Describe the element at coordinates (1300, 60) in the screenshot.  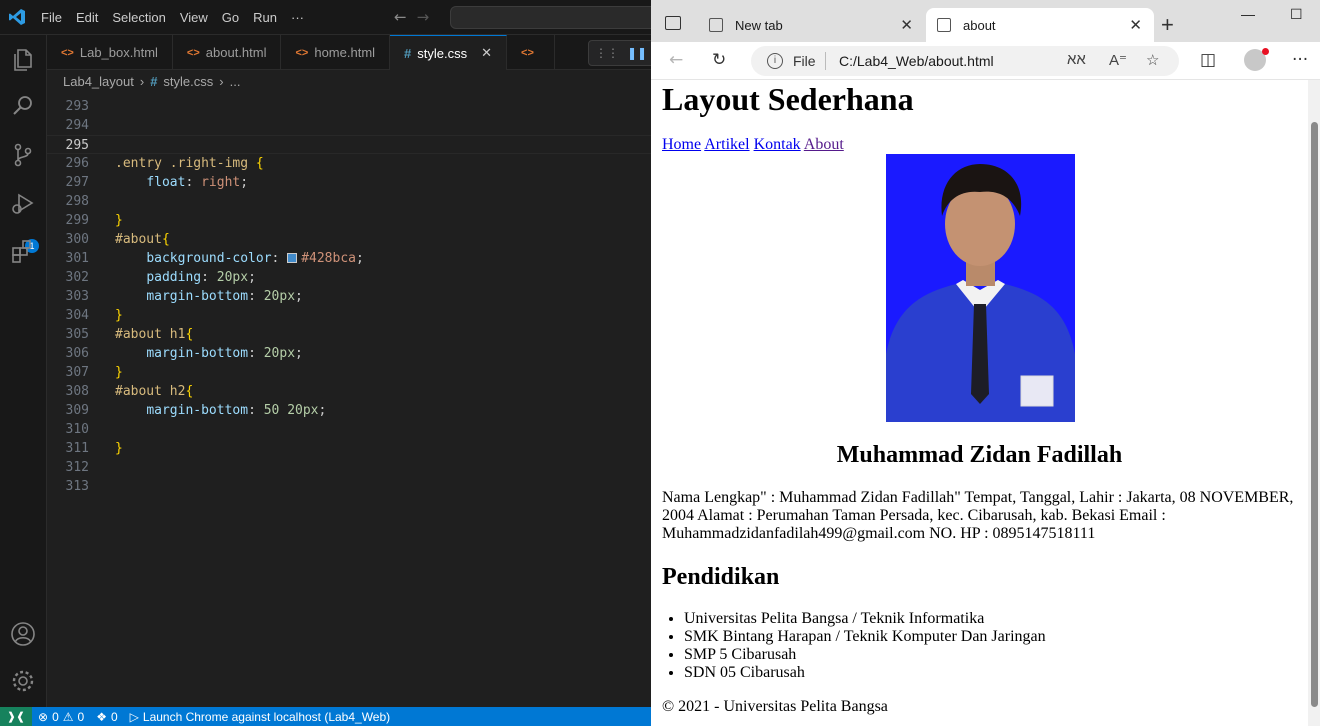
I see `more-menu-icon: ···` at that location.